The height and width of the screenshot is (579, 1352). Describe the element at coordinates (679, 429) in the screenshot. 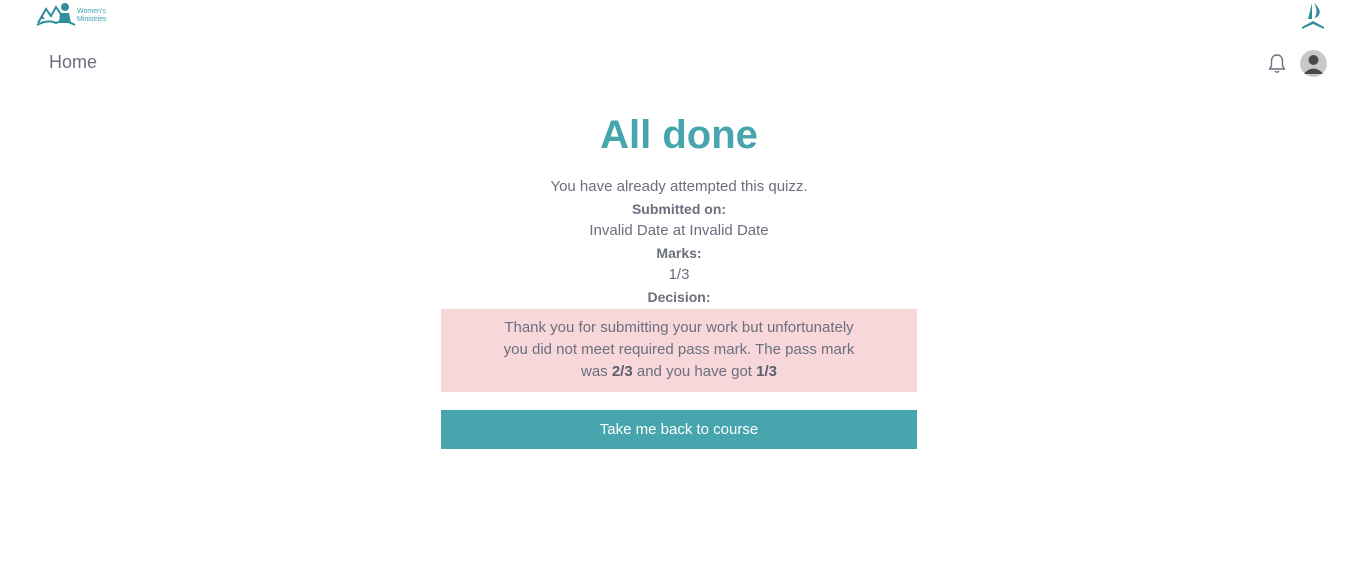

I see `back-to-course-button: Take me back to course` at that location.